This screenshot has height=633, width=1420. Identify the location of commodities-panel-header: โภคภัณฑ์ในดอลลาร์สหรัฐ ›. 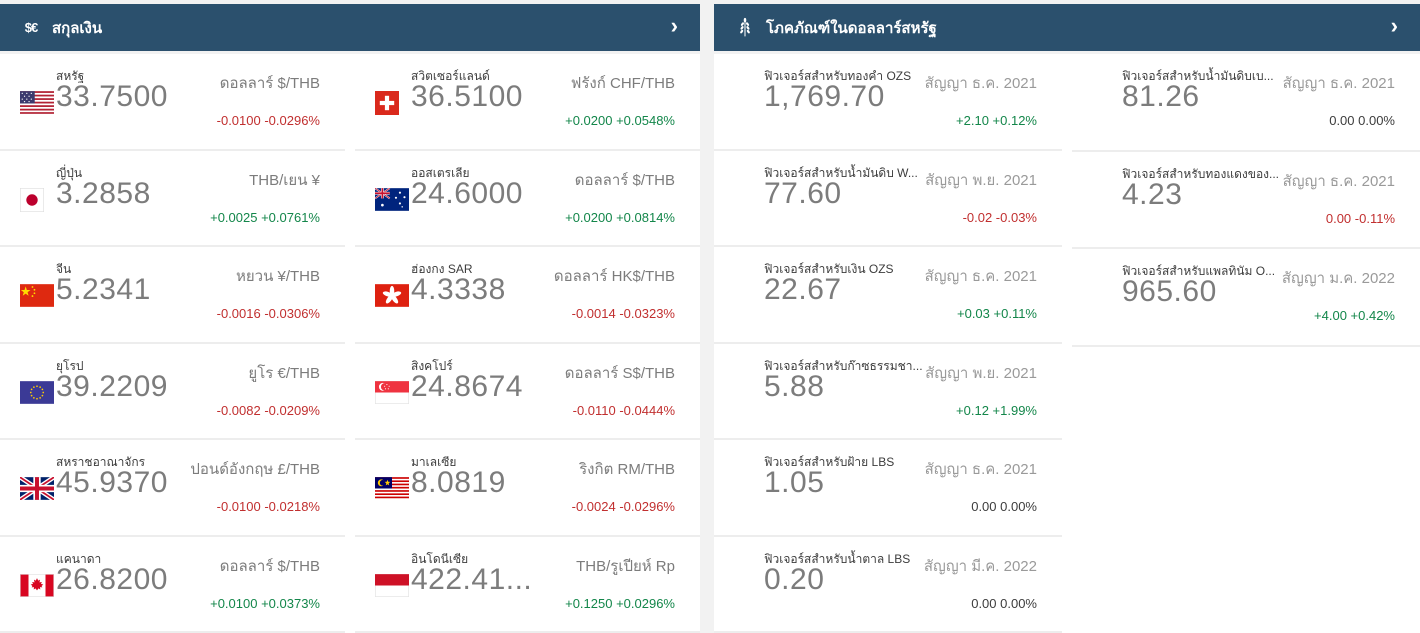
(1067, 27).